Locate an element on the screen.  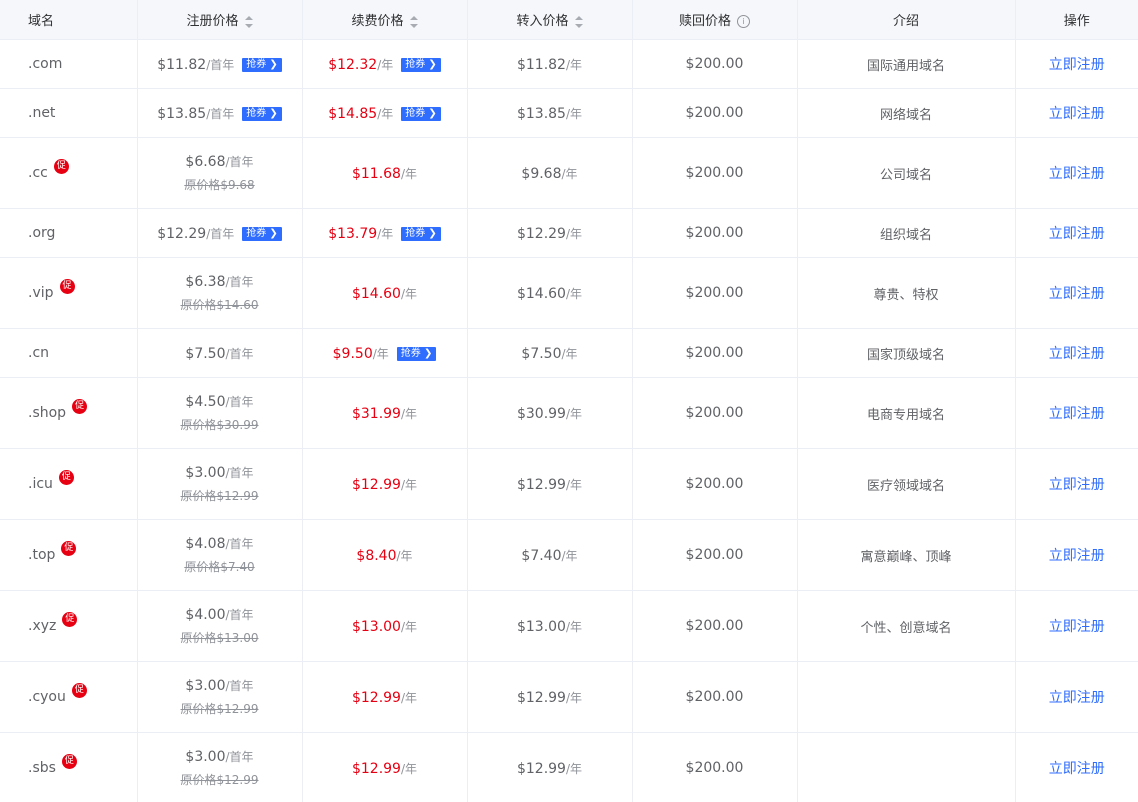
transfer-price: $7.40 is located at coordinates (541, 555).